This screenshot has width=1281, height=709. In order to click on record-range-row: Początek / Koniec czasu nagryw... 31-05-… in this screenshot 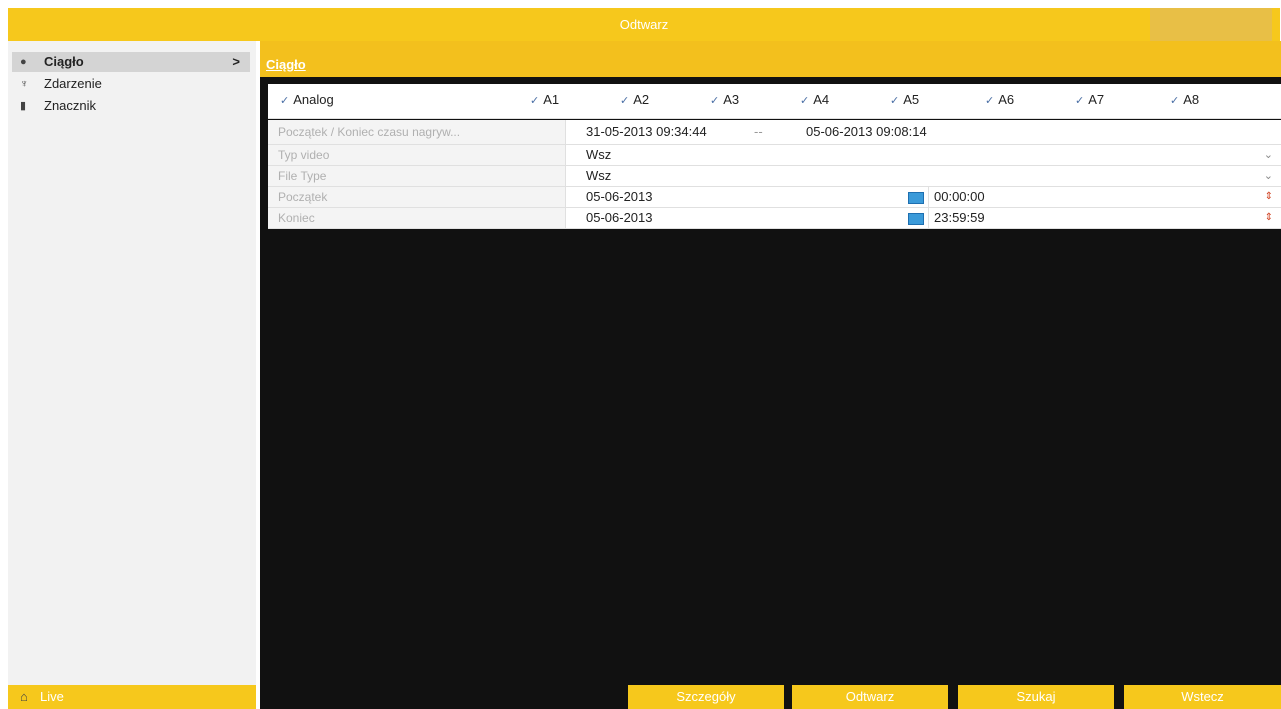, I will do `click(774, 132)`.